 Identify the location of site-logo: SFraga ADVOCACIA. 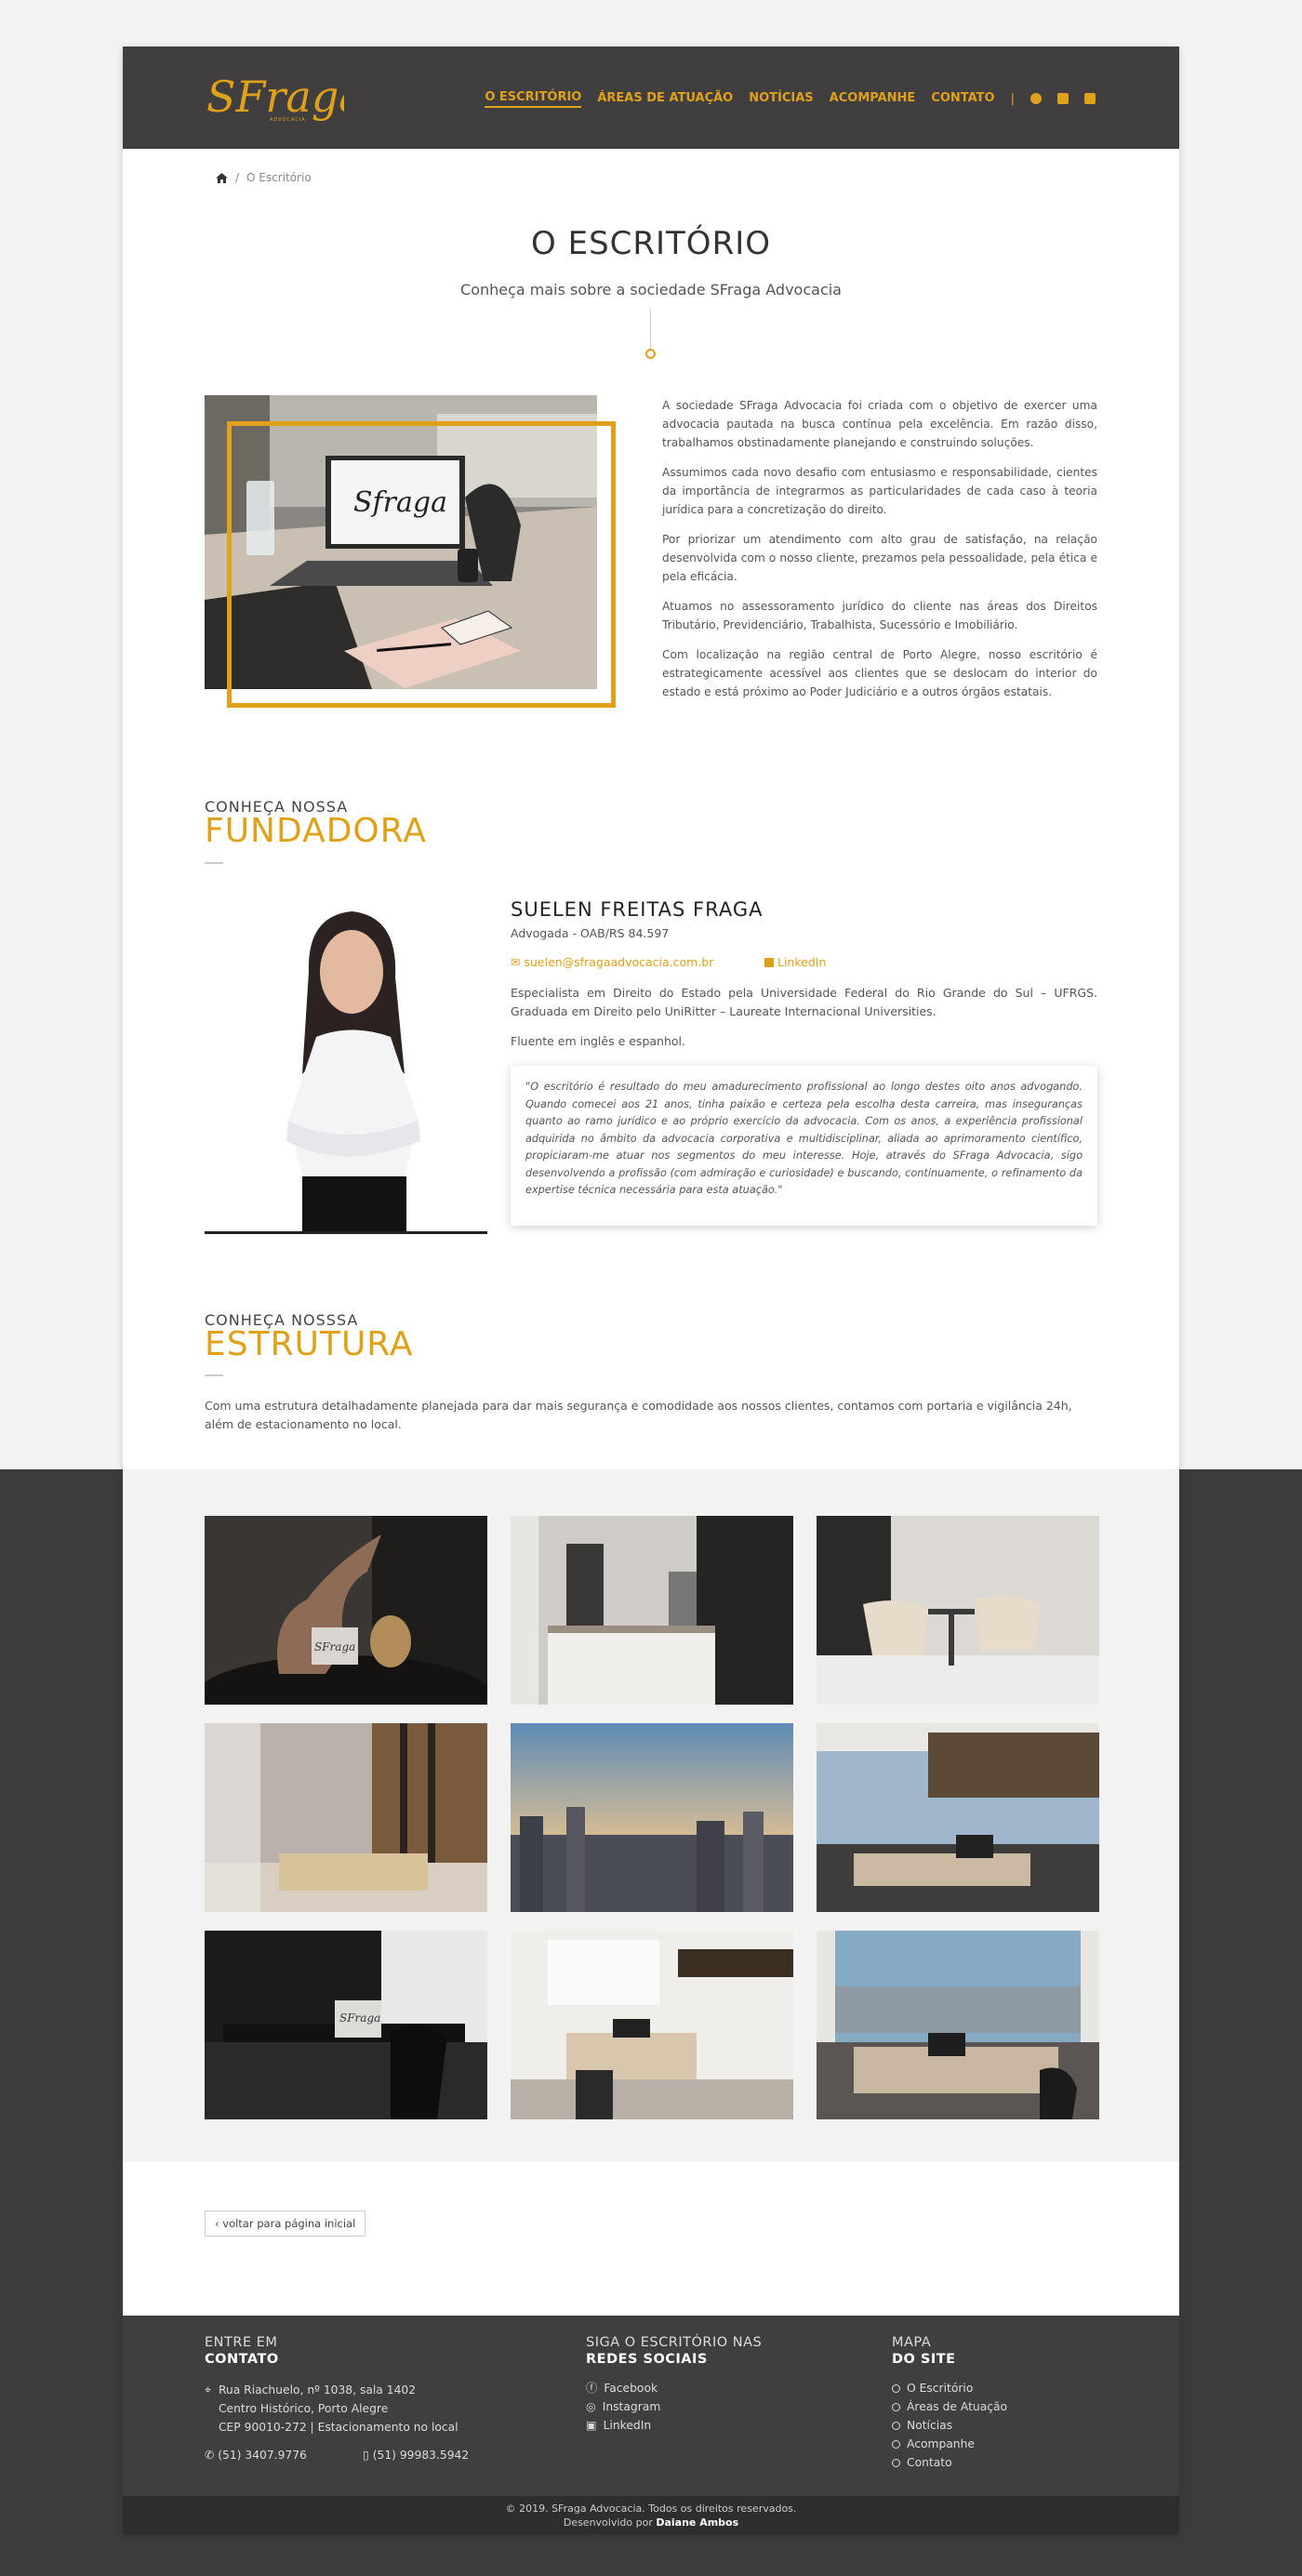
(274, 98).